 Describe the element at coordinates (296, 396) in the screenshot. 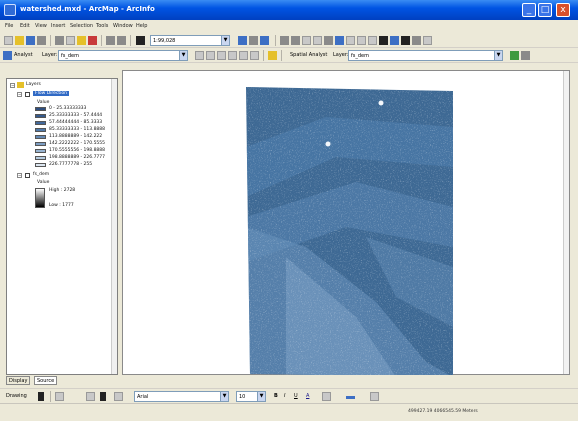

I see `underline-button: U` at that location.